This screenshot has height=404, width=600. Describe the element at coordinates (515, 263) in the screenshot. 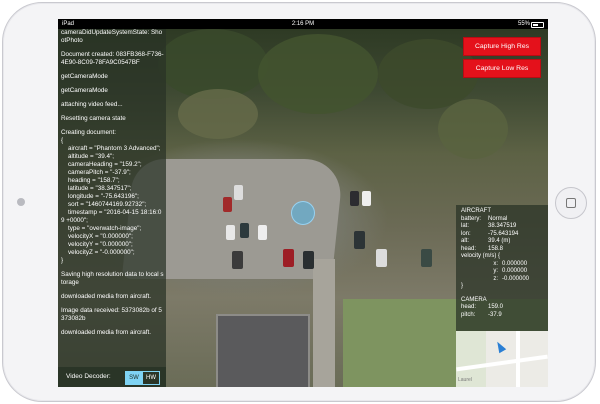

I see `velocity-x-value: 0.000000` at that location.